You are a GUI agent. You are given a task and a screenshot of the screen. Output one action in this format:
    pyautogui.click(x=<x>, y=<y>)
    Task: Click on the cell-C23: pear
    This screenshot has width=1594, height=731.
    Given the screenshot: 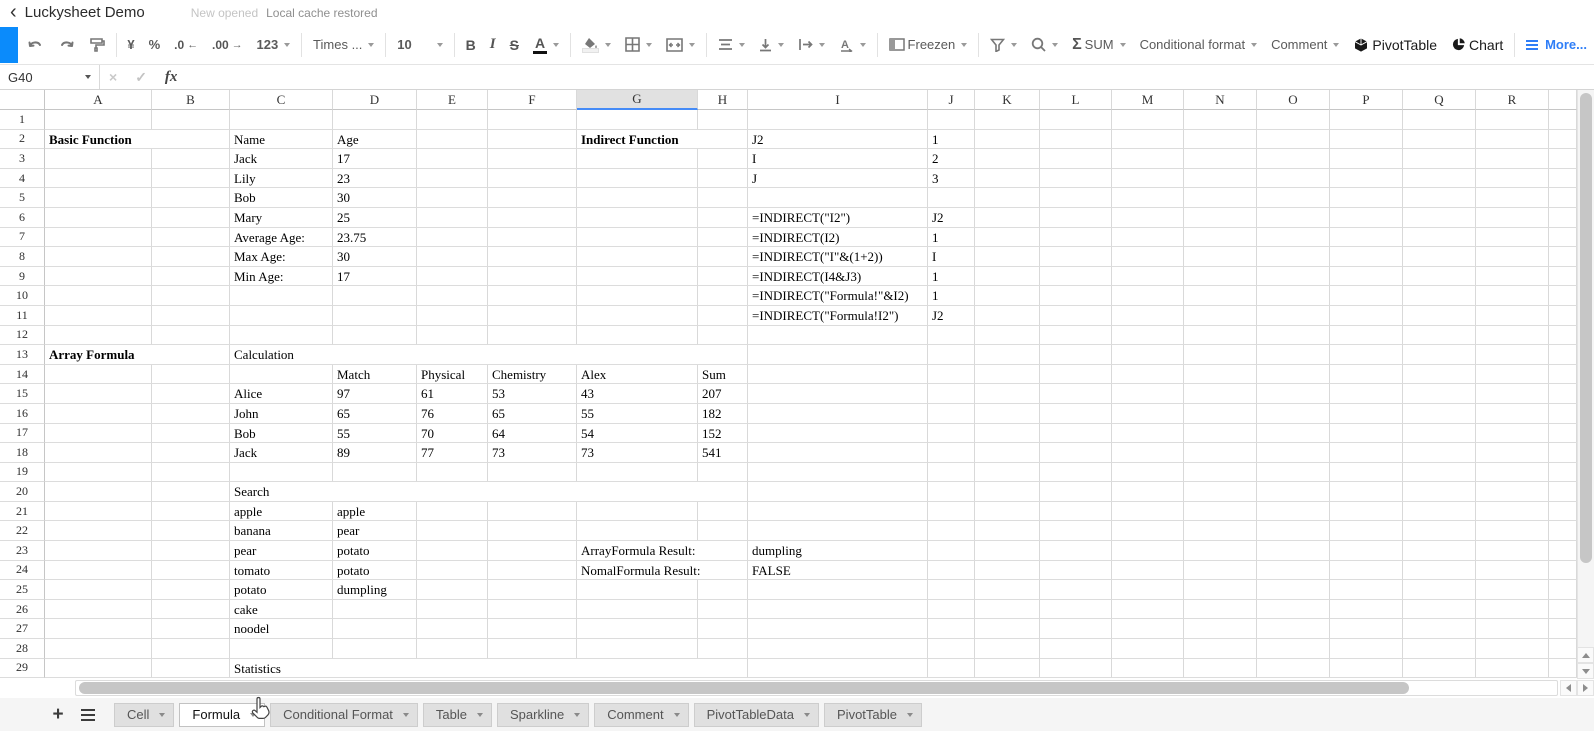 What is the action you would take?
    pyautogui.click(x=281, y=551)
    